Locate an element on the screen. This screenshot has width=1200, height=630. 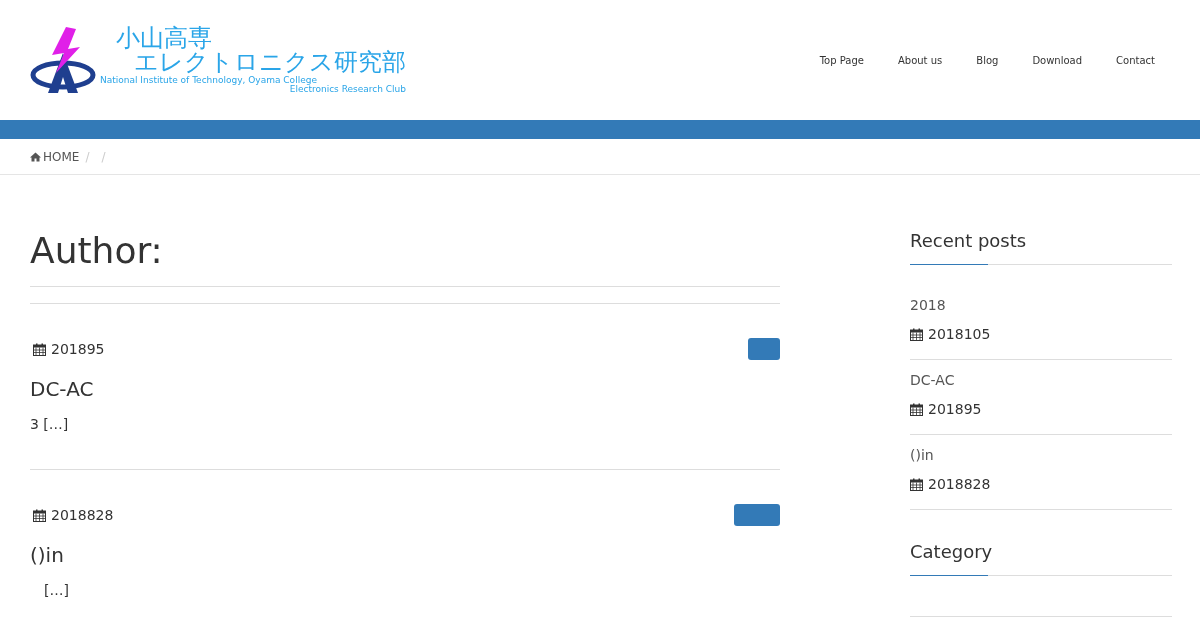
recent-post-link: DC-AC is located at coordinates (1041, 380).